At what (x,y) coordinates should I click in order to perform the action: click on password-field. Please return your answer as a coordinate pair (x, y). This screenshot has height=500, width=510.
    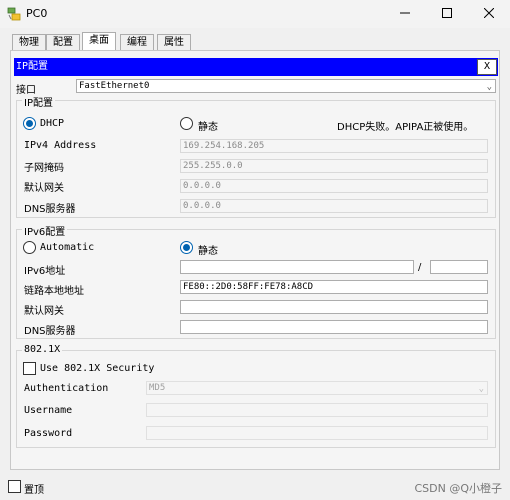
    Looking at the image, I should click on (317, 433).